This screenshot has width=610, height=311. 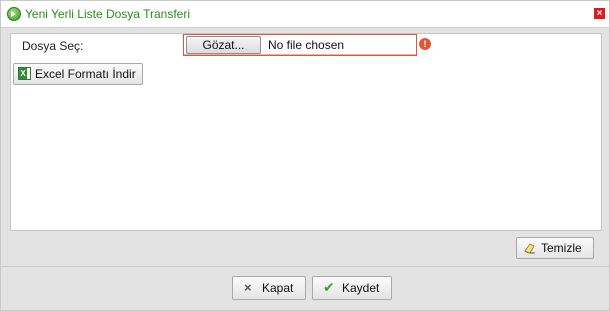 What do you see at coordinates (248, 287) in the screenshot?
I see `close-x-icon: ×` at bounding box center [248, 287].